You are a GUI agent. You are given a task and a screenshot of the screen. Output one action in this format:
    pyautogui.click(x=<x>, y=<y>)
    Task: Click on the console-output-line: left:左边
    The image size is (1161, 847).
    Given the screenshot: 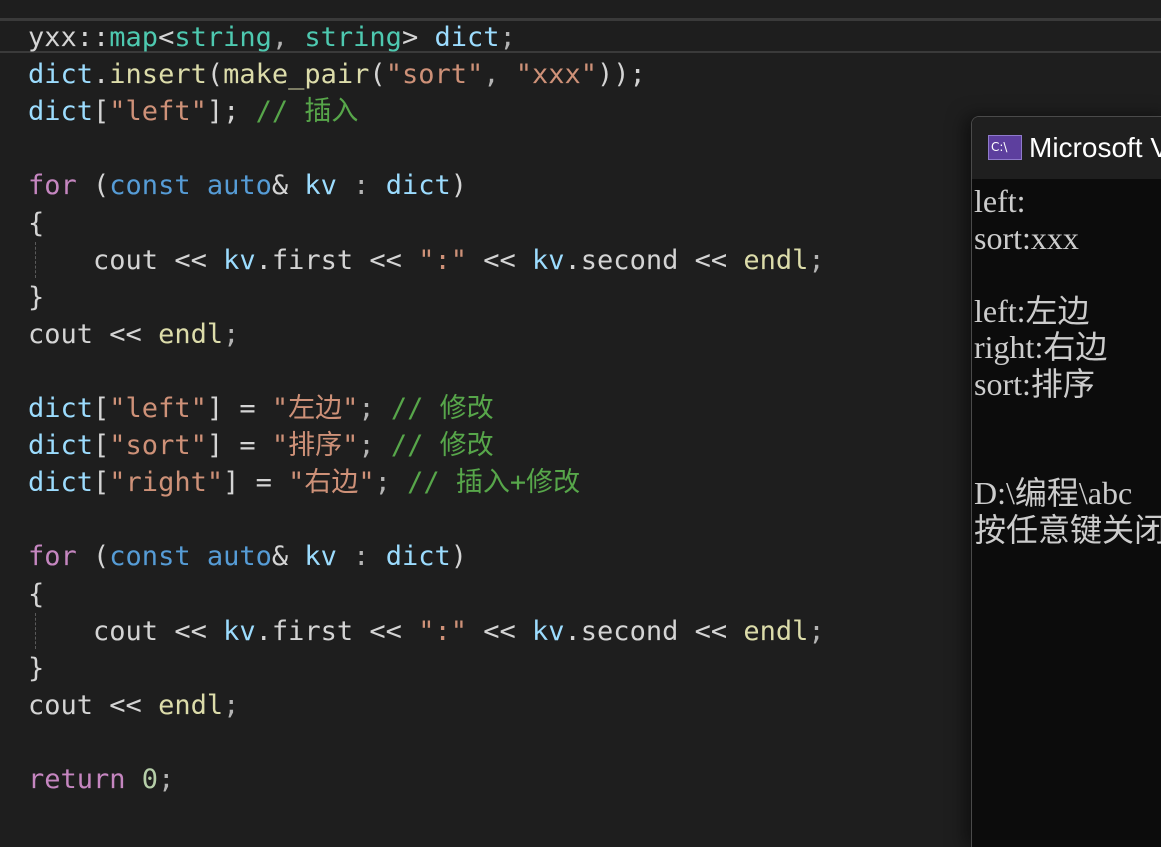 What is the action you would take?
    pyautogui.click(x=1032, y=310)
    